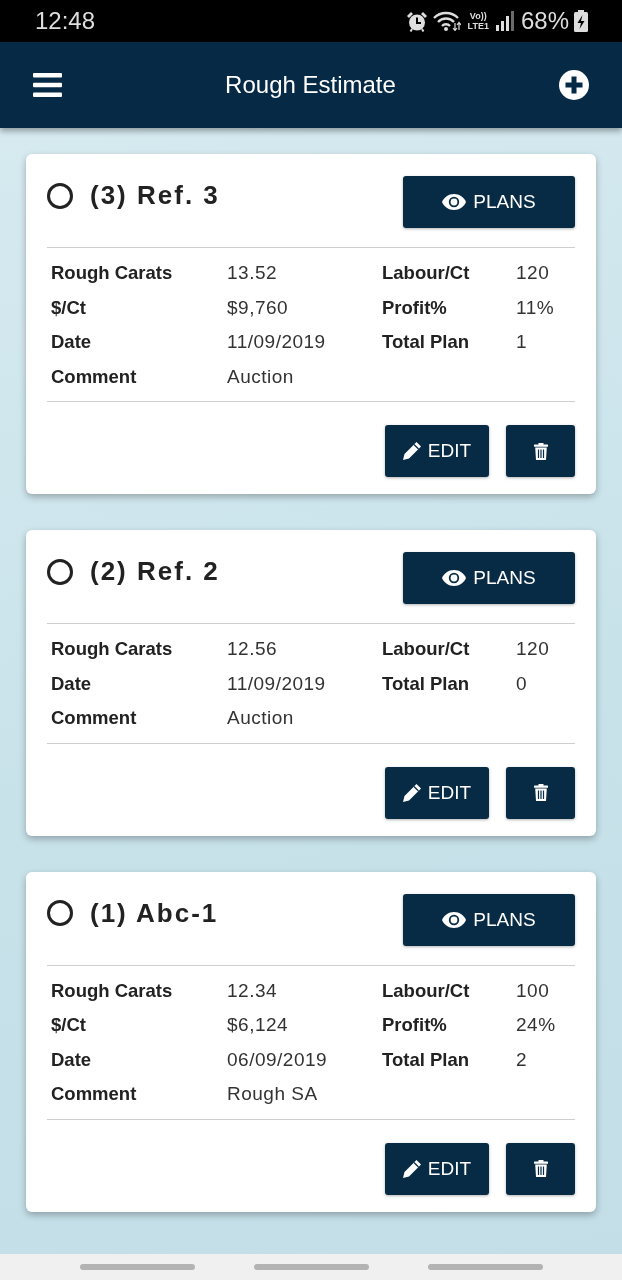 This screenshot has width=622, height=1280. What do you see at coordinates (252, 649) in the screenshot?
I see `field-value: 12.56` at bounding box center [252, 649].